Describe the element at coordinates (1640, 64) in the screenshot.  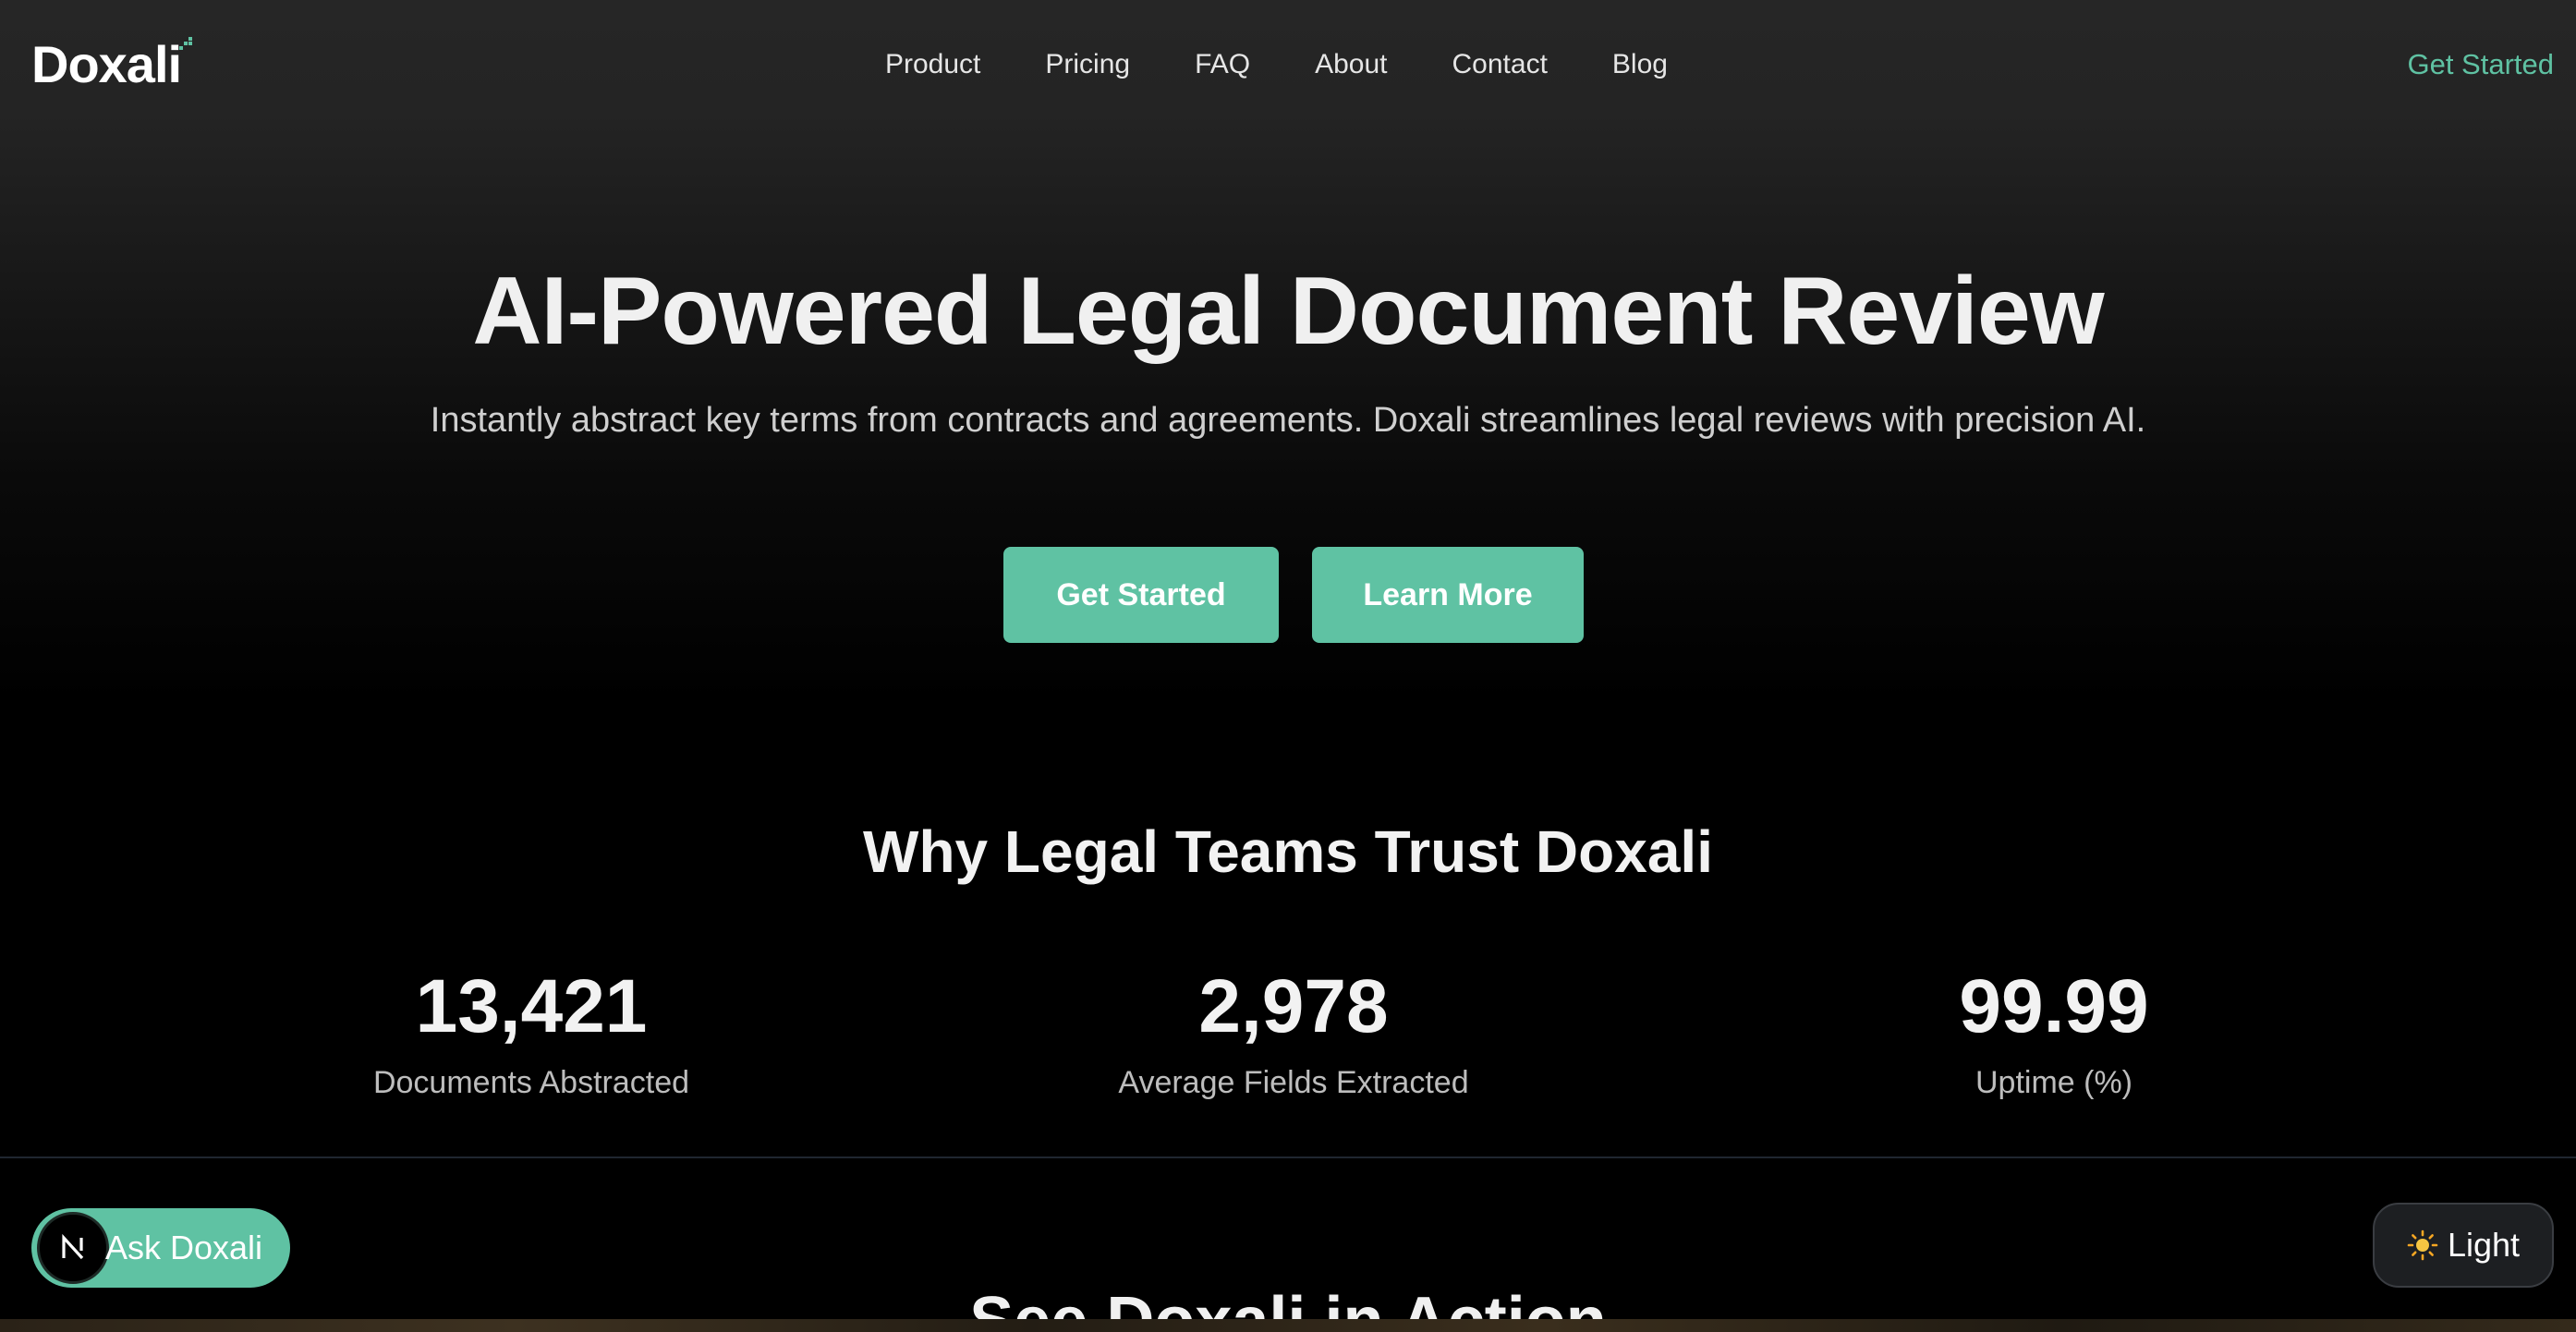
I see `nav-blog: Blog` at that location.